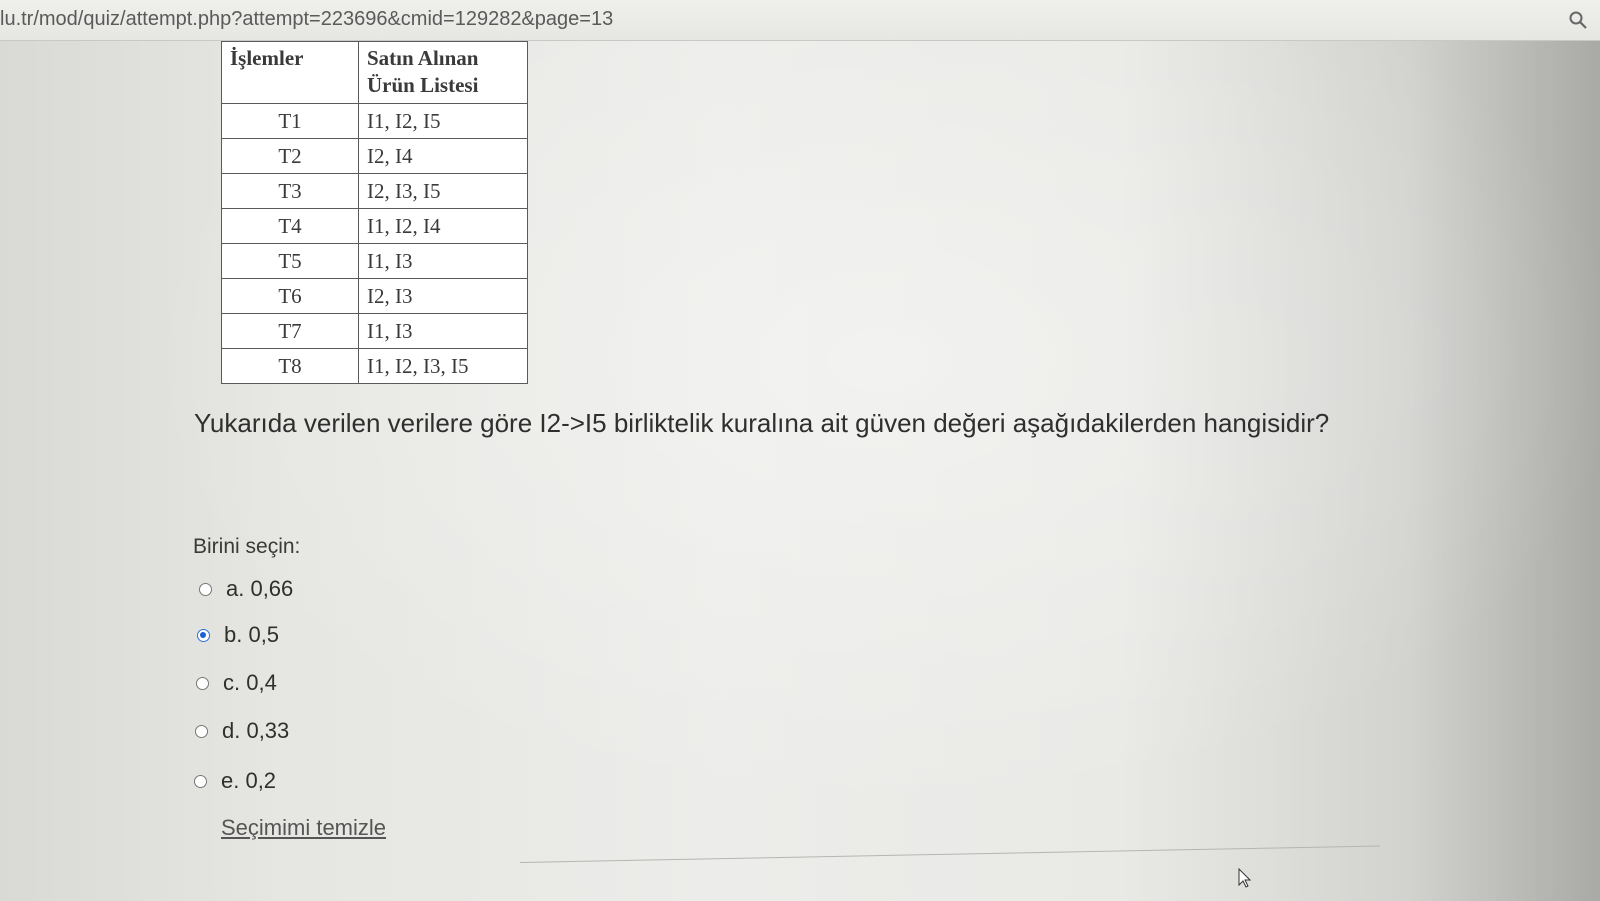 The image size is (1600, 901). I want to click on item-list-cell: I1, I2, I4, so click(443, 226).